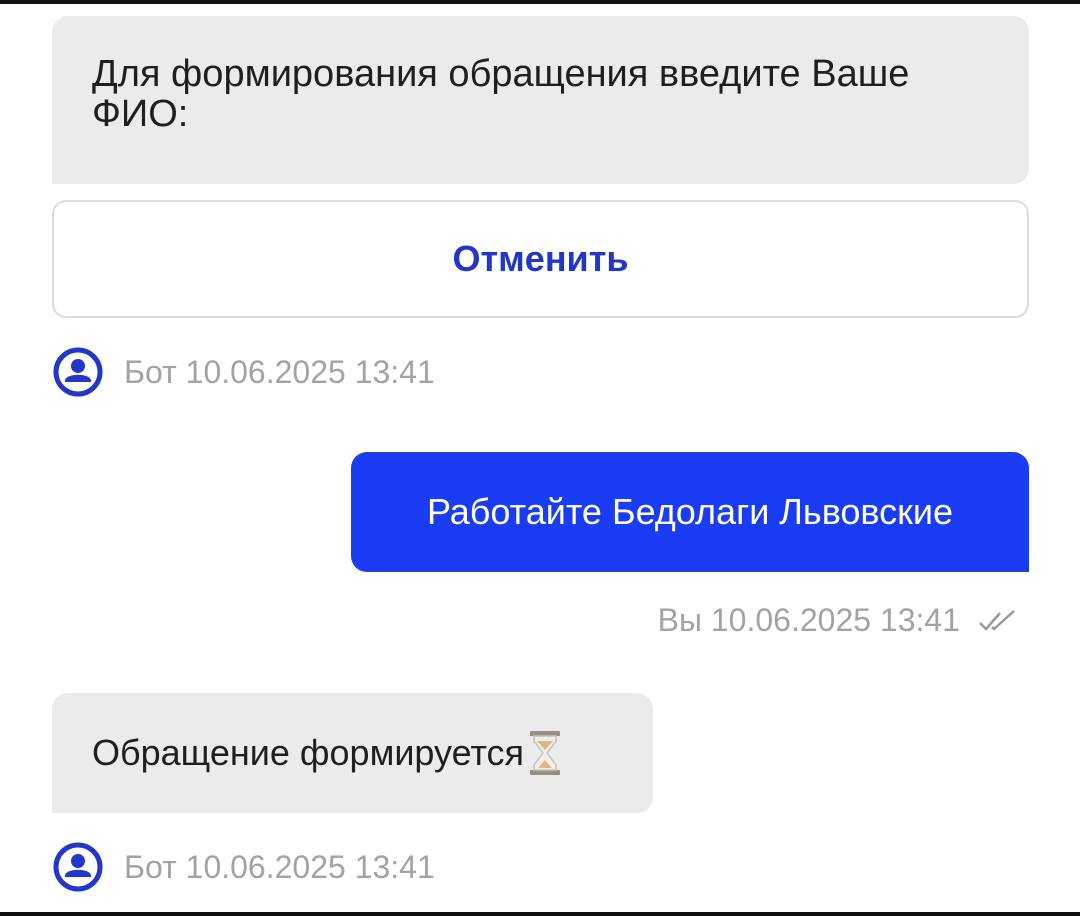  I want to click on user-message-bubble: Работайте Бедолаги Львовские, so click(690, 512).